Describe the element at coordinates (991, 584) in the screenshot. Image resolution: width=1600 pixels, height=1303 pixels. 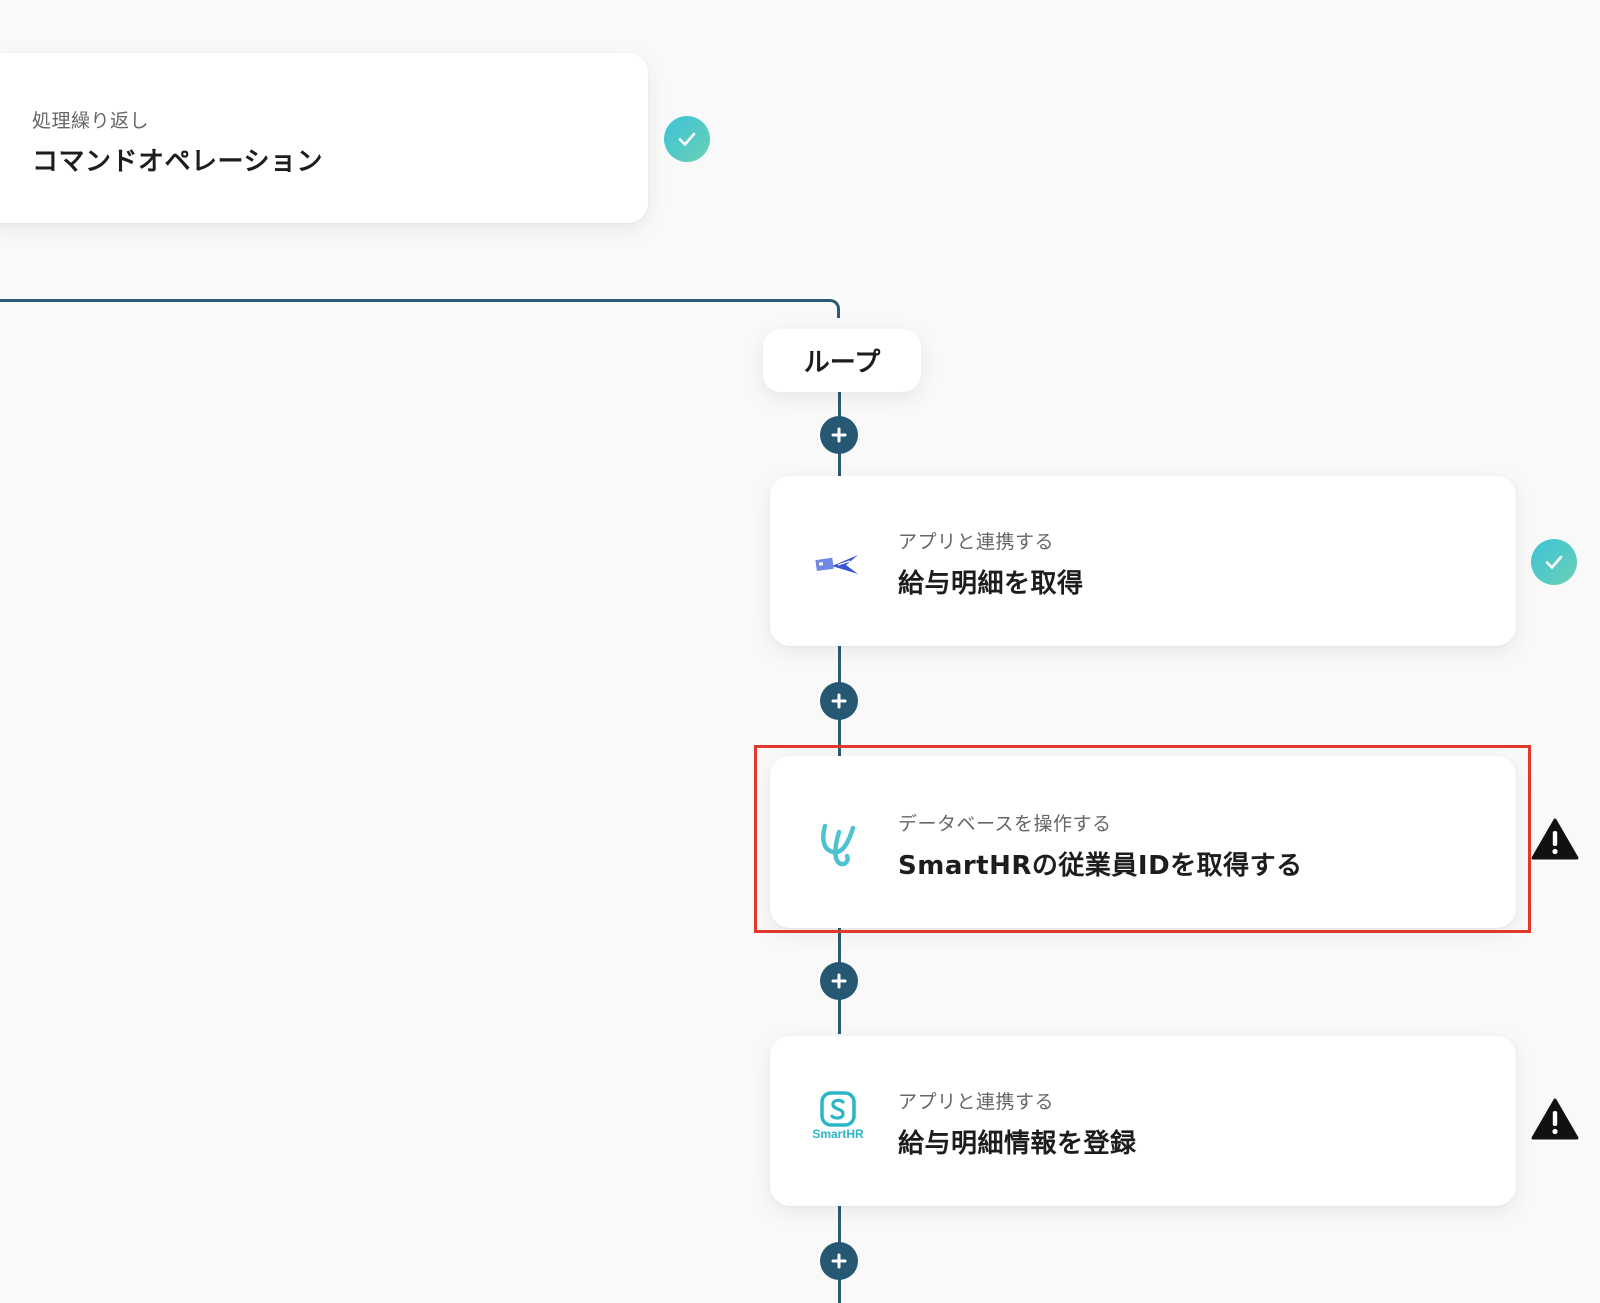
I see `step-title: 給与明細を取得` at that location.